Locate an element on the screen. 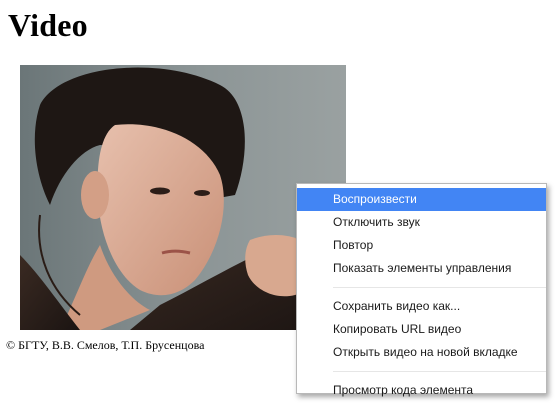 The height and width of the screenshot is (404, 557). menu-item-copy-video-url: Копировать URL видео is located at coordinates (421, 329).